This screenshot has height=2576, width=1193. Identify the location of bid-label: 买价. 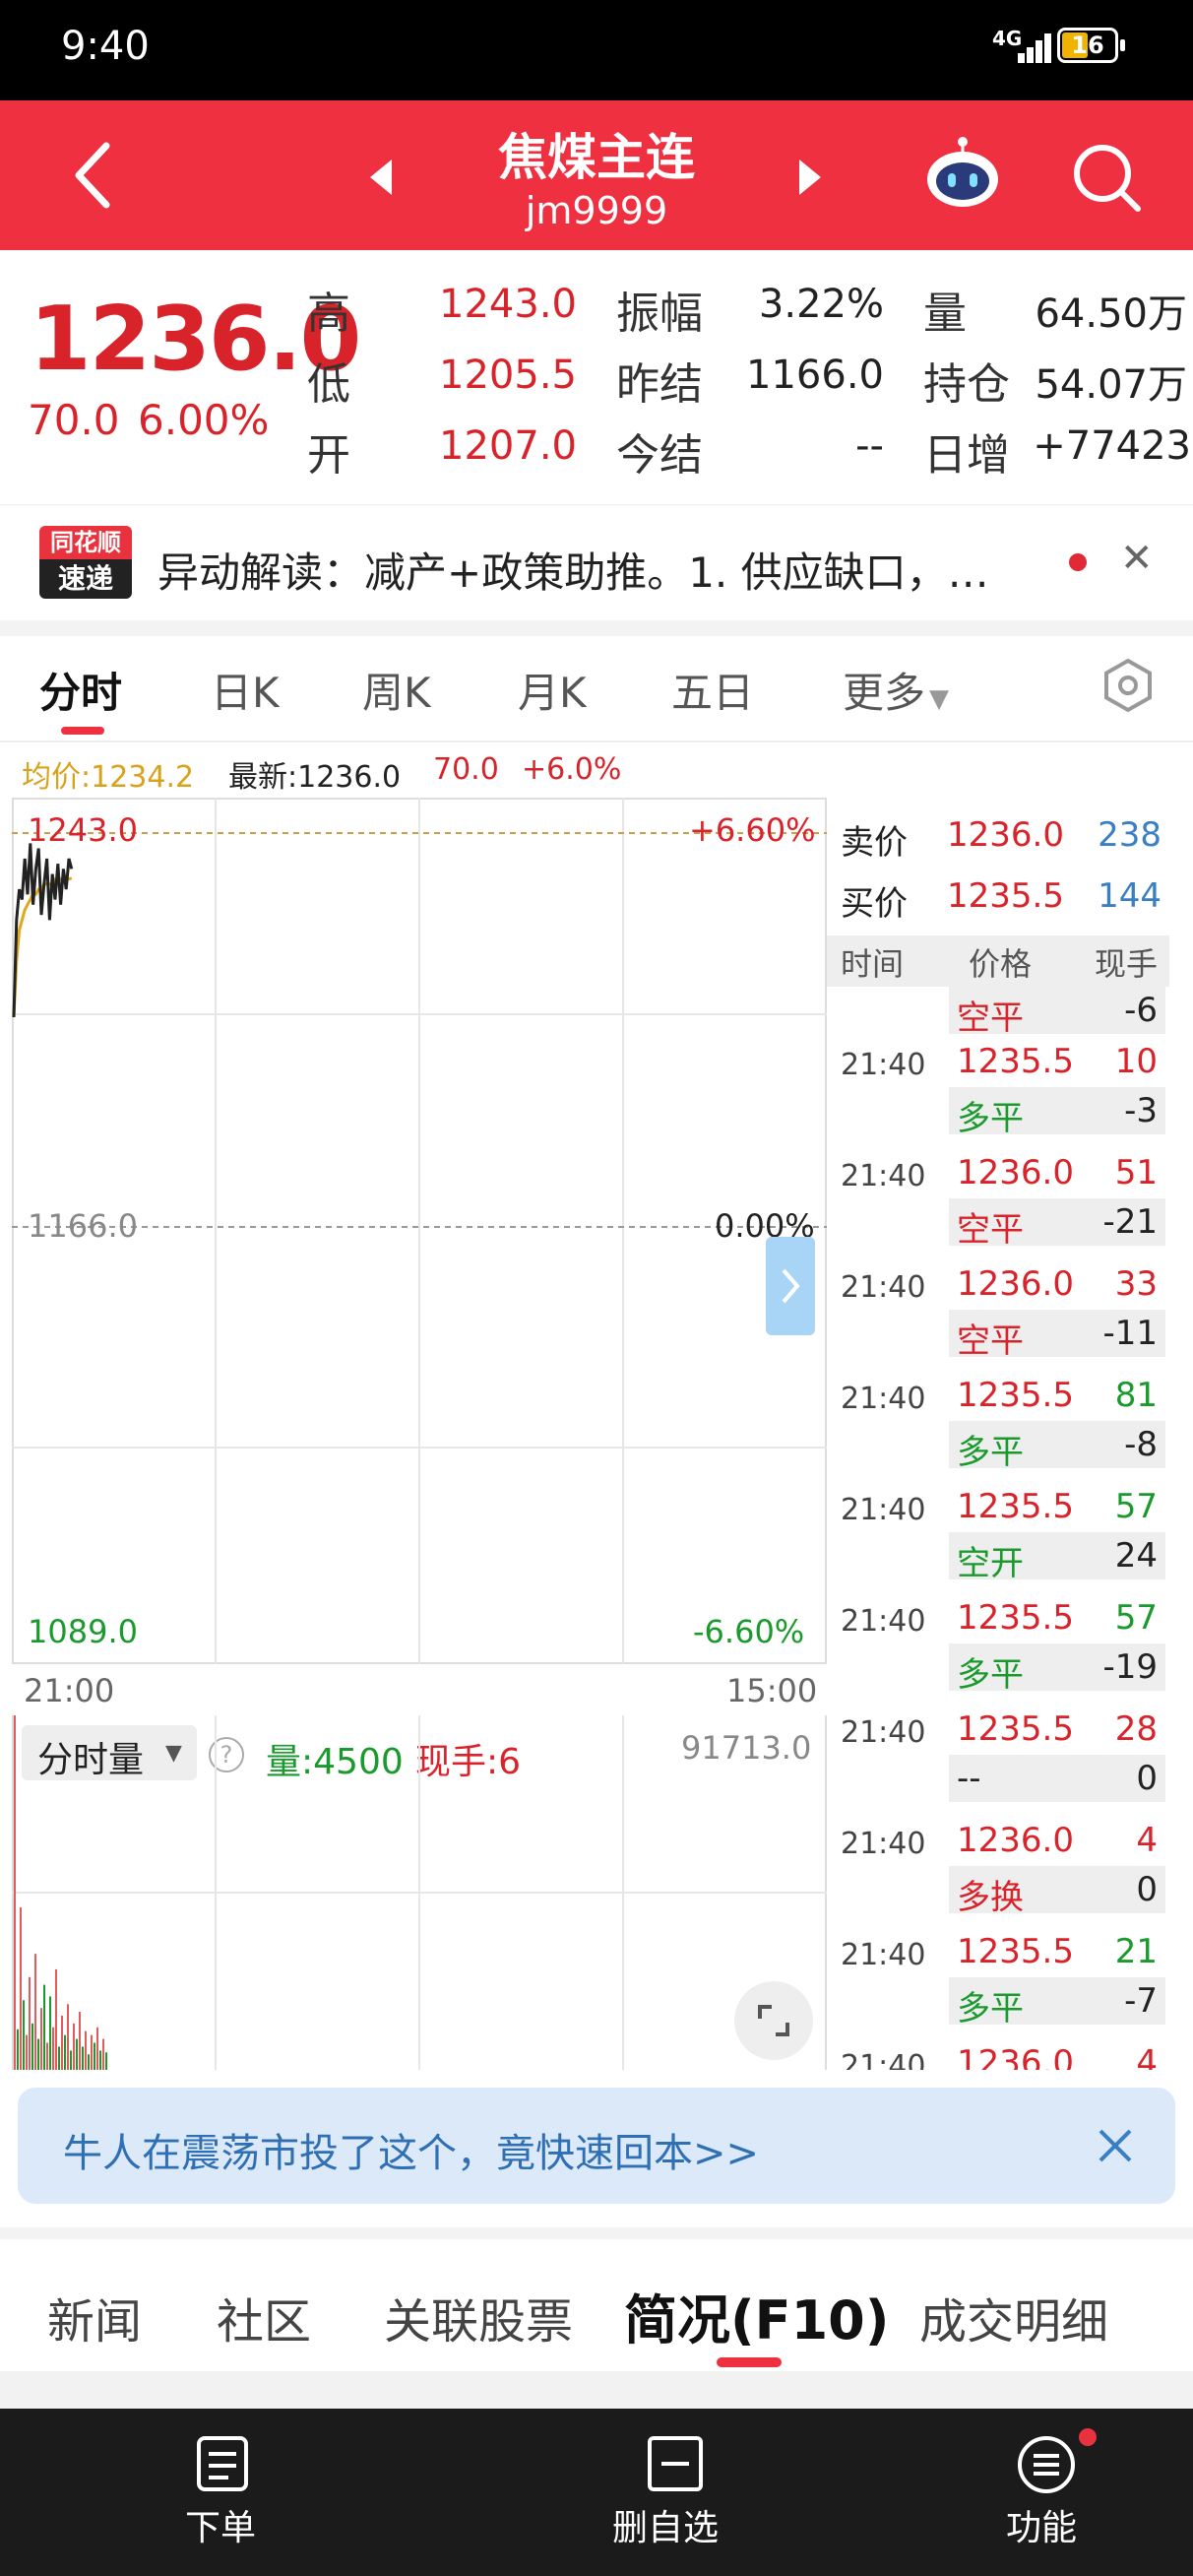
(874, 904).